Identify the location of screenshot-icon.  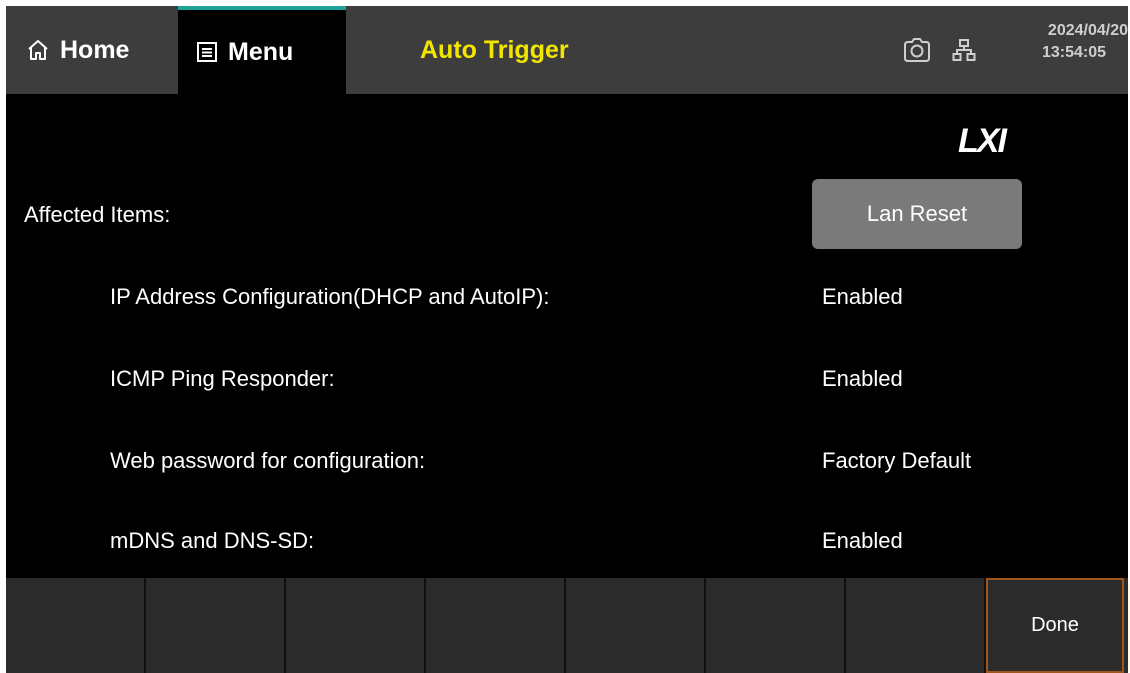
(917, 50).